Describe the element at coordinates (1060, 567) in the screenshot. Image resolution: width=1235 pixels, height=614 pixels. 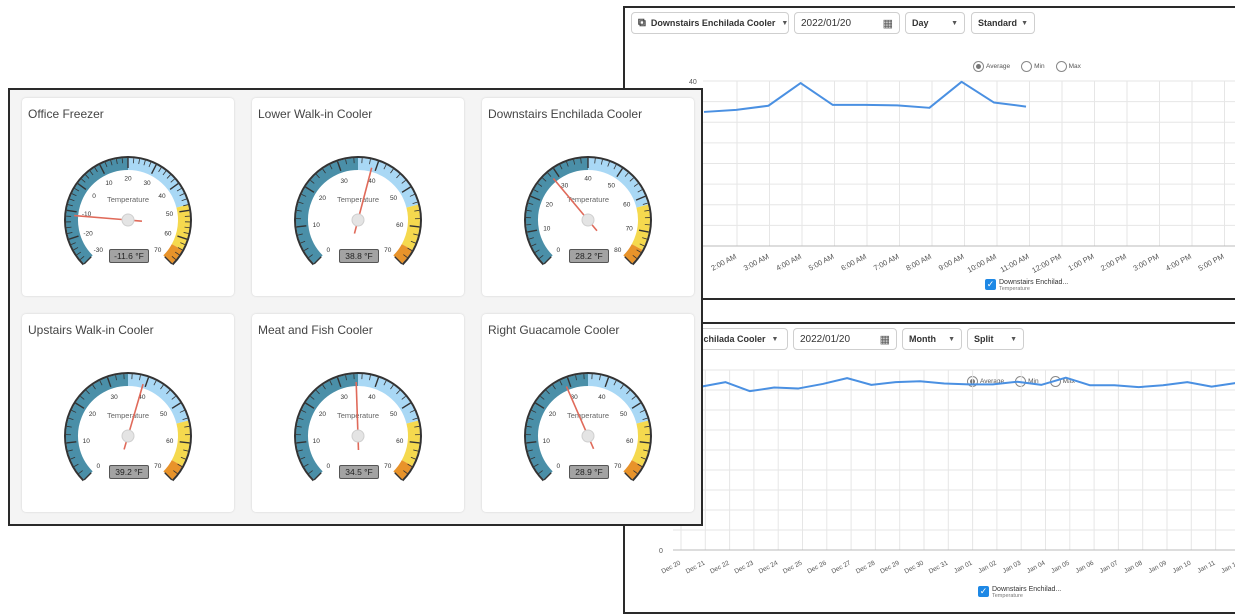
I see `x-tick-label: Jan 05` at that location.